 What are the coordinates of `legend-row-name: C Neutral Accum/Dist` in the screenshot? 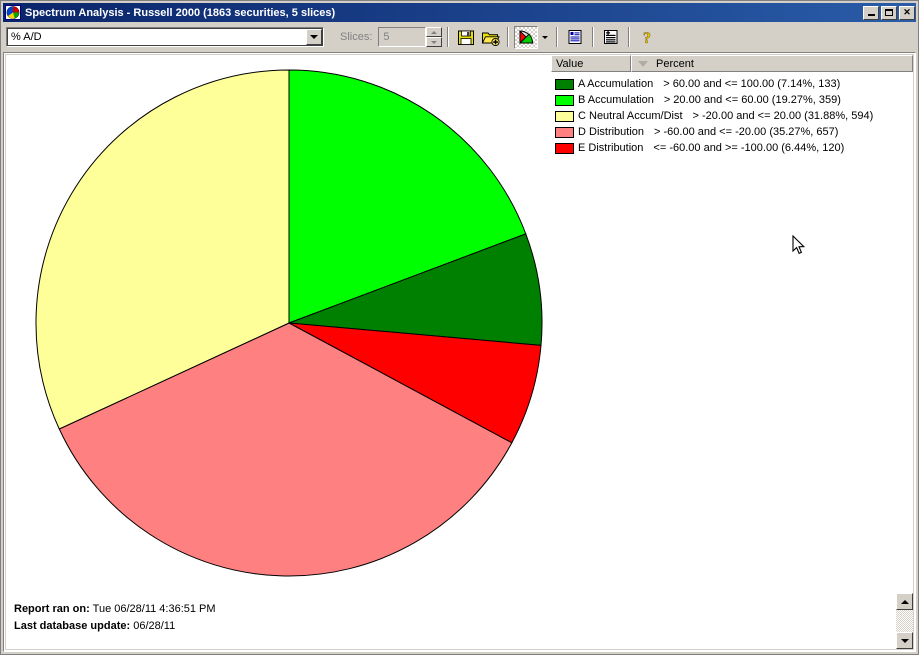 It's located at (630, 116).